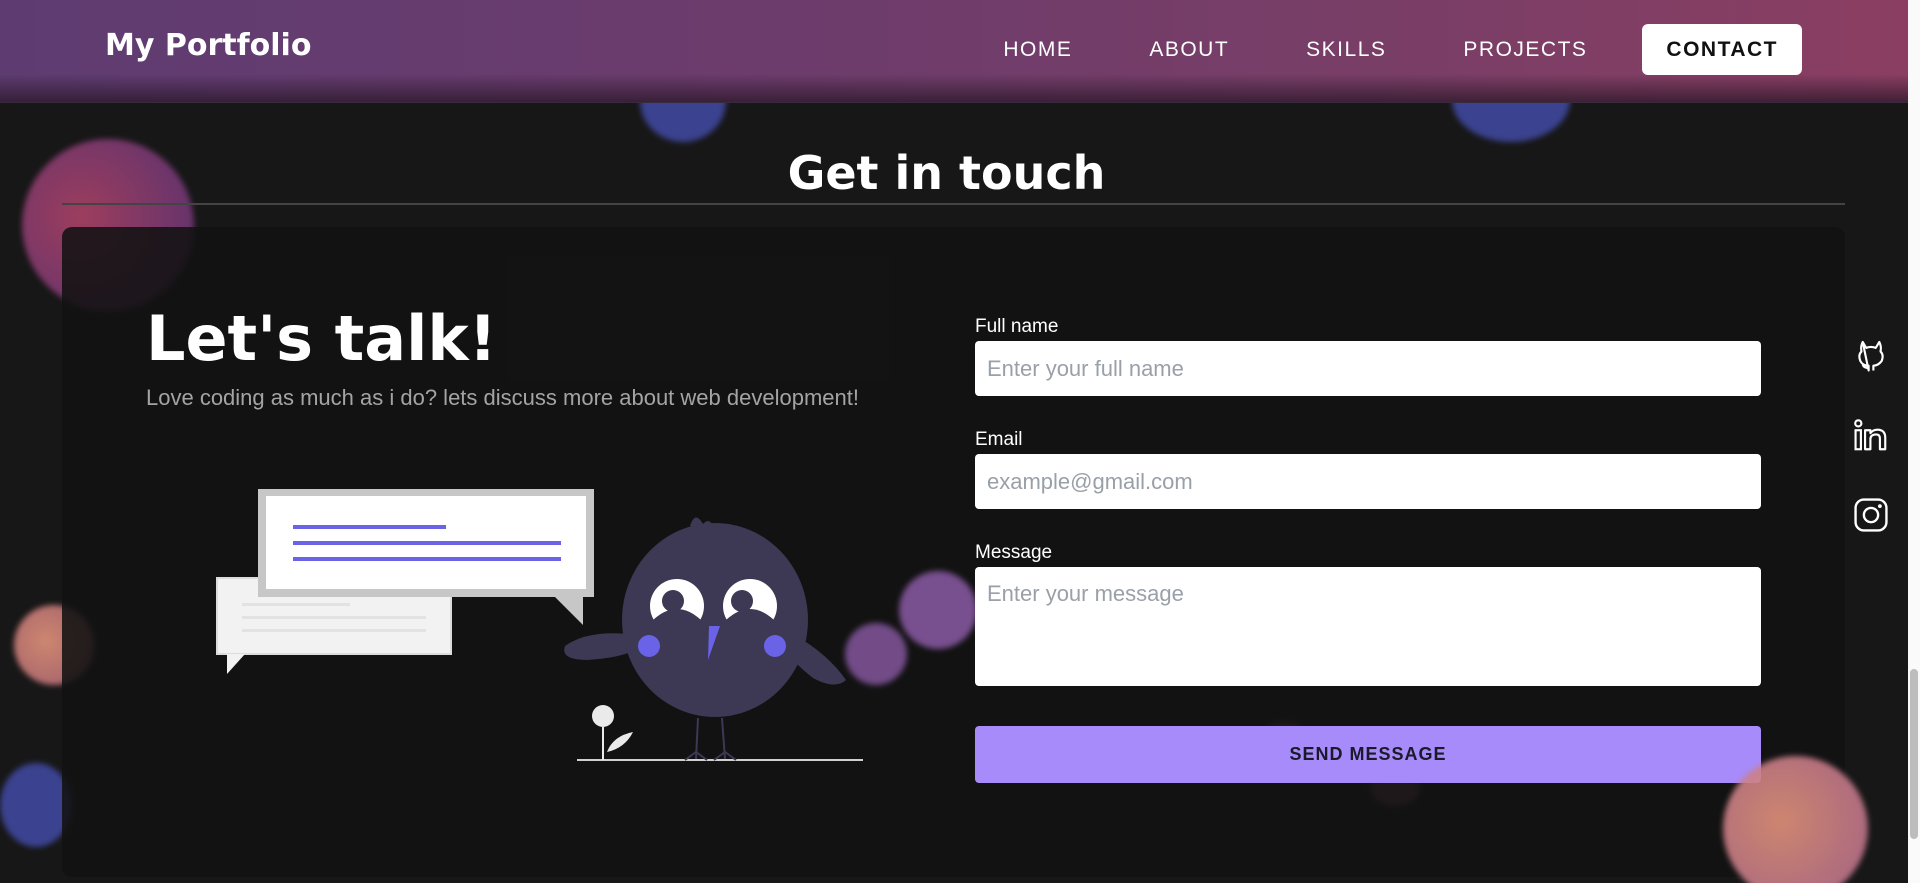 This screenshot has height=883, width=1920. What do you see at coordinates (1722, 49) in the screenshot?
I see `nav-contact-button: CONTACT` at bounding box center [1722, 49].